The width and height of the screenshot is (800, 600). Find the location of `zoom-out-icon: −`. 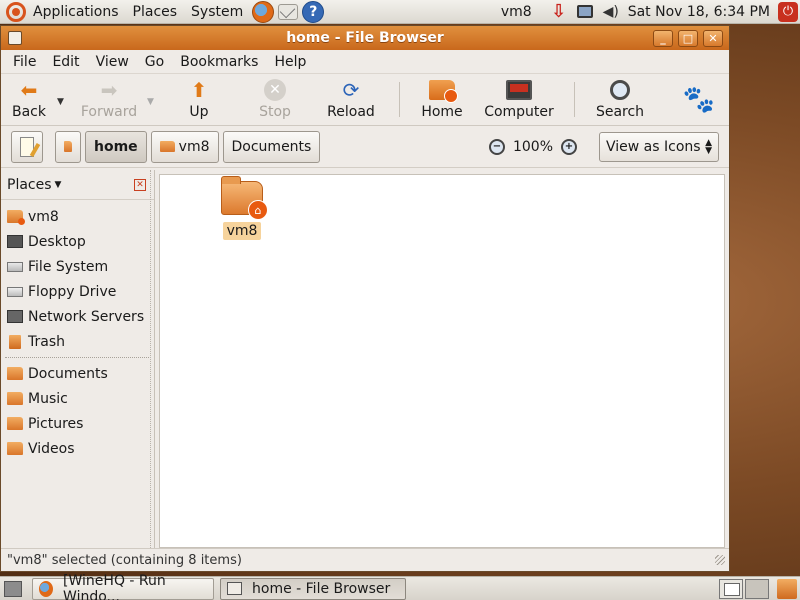

zoom-out-icon: − is located at coordinates (496, 146).